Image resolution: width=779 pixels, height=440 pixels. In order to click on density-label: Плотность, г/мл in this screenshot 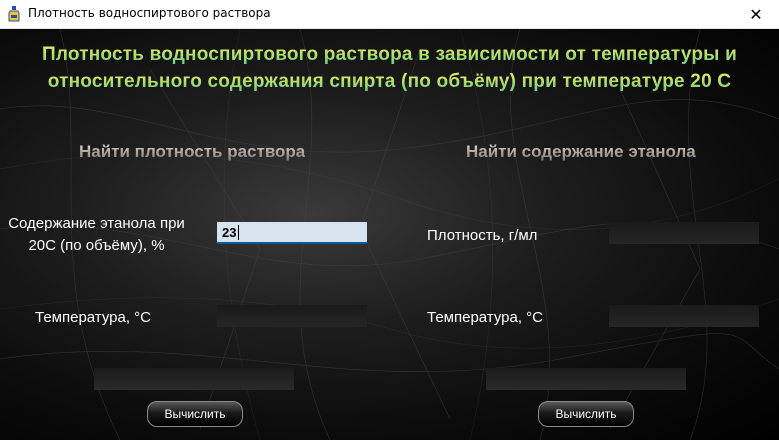, I will do `click(482, 235)`.